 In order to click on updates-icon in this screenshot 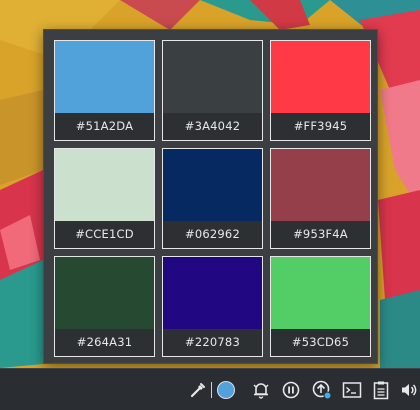, I will do `click(322, 389)`.